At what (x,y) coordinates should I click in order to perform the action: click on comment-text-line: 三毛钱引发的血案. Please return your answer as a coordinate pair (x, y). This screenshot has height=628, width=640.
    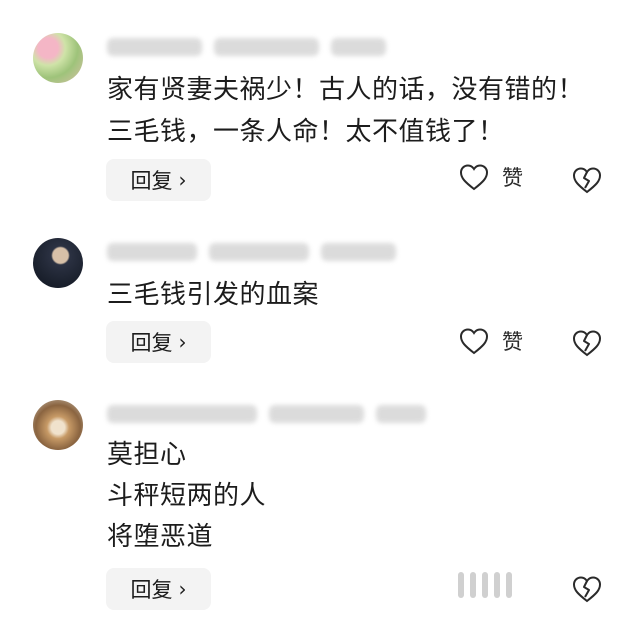
    Looking at the image, I should click on (213, 295).